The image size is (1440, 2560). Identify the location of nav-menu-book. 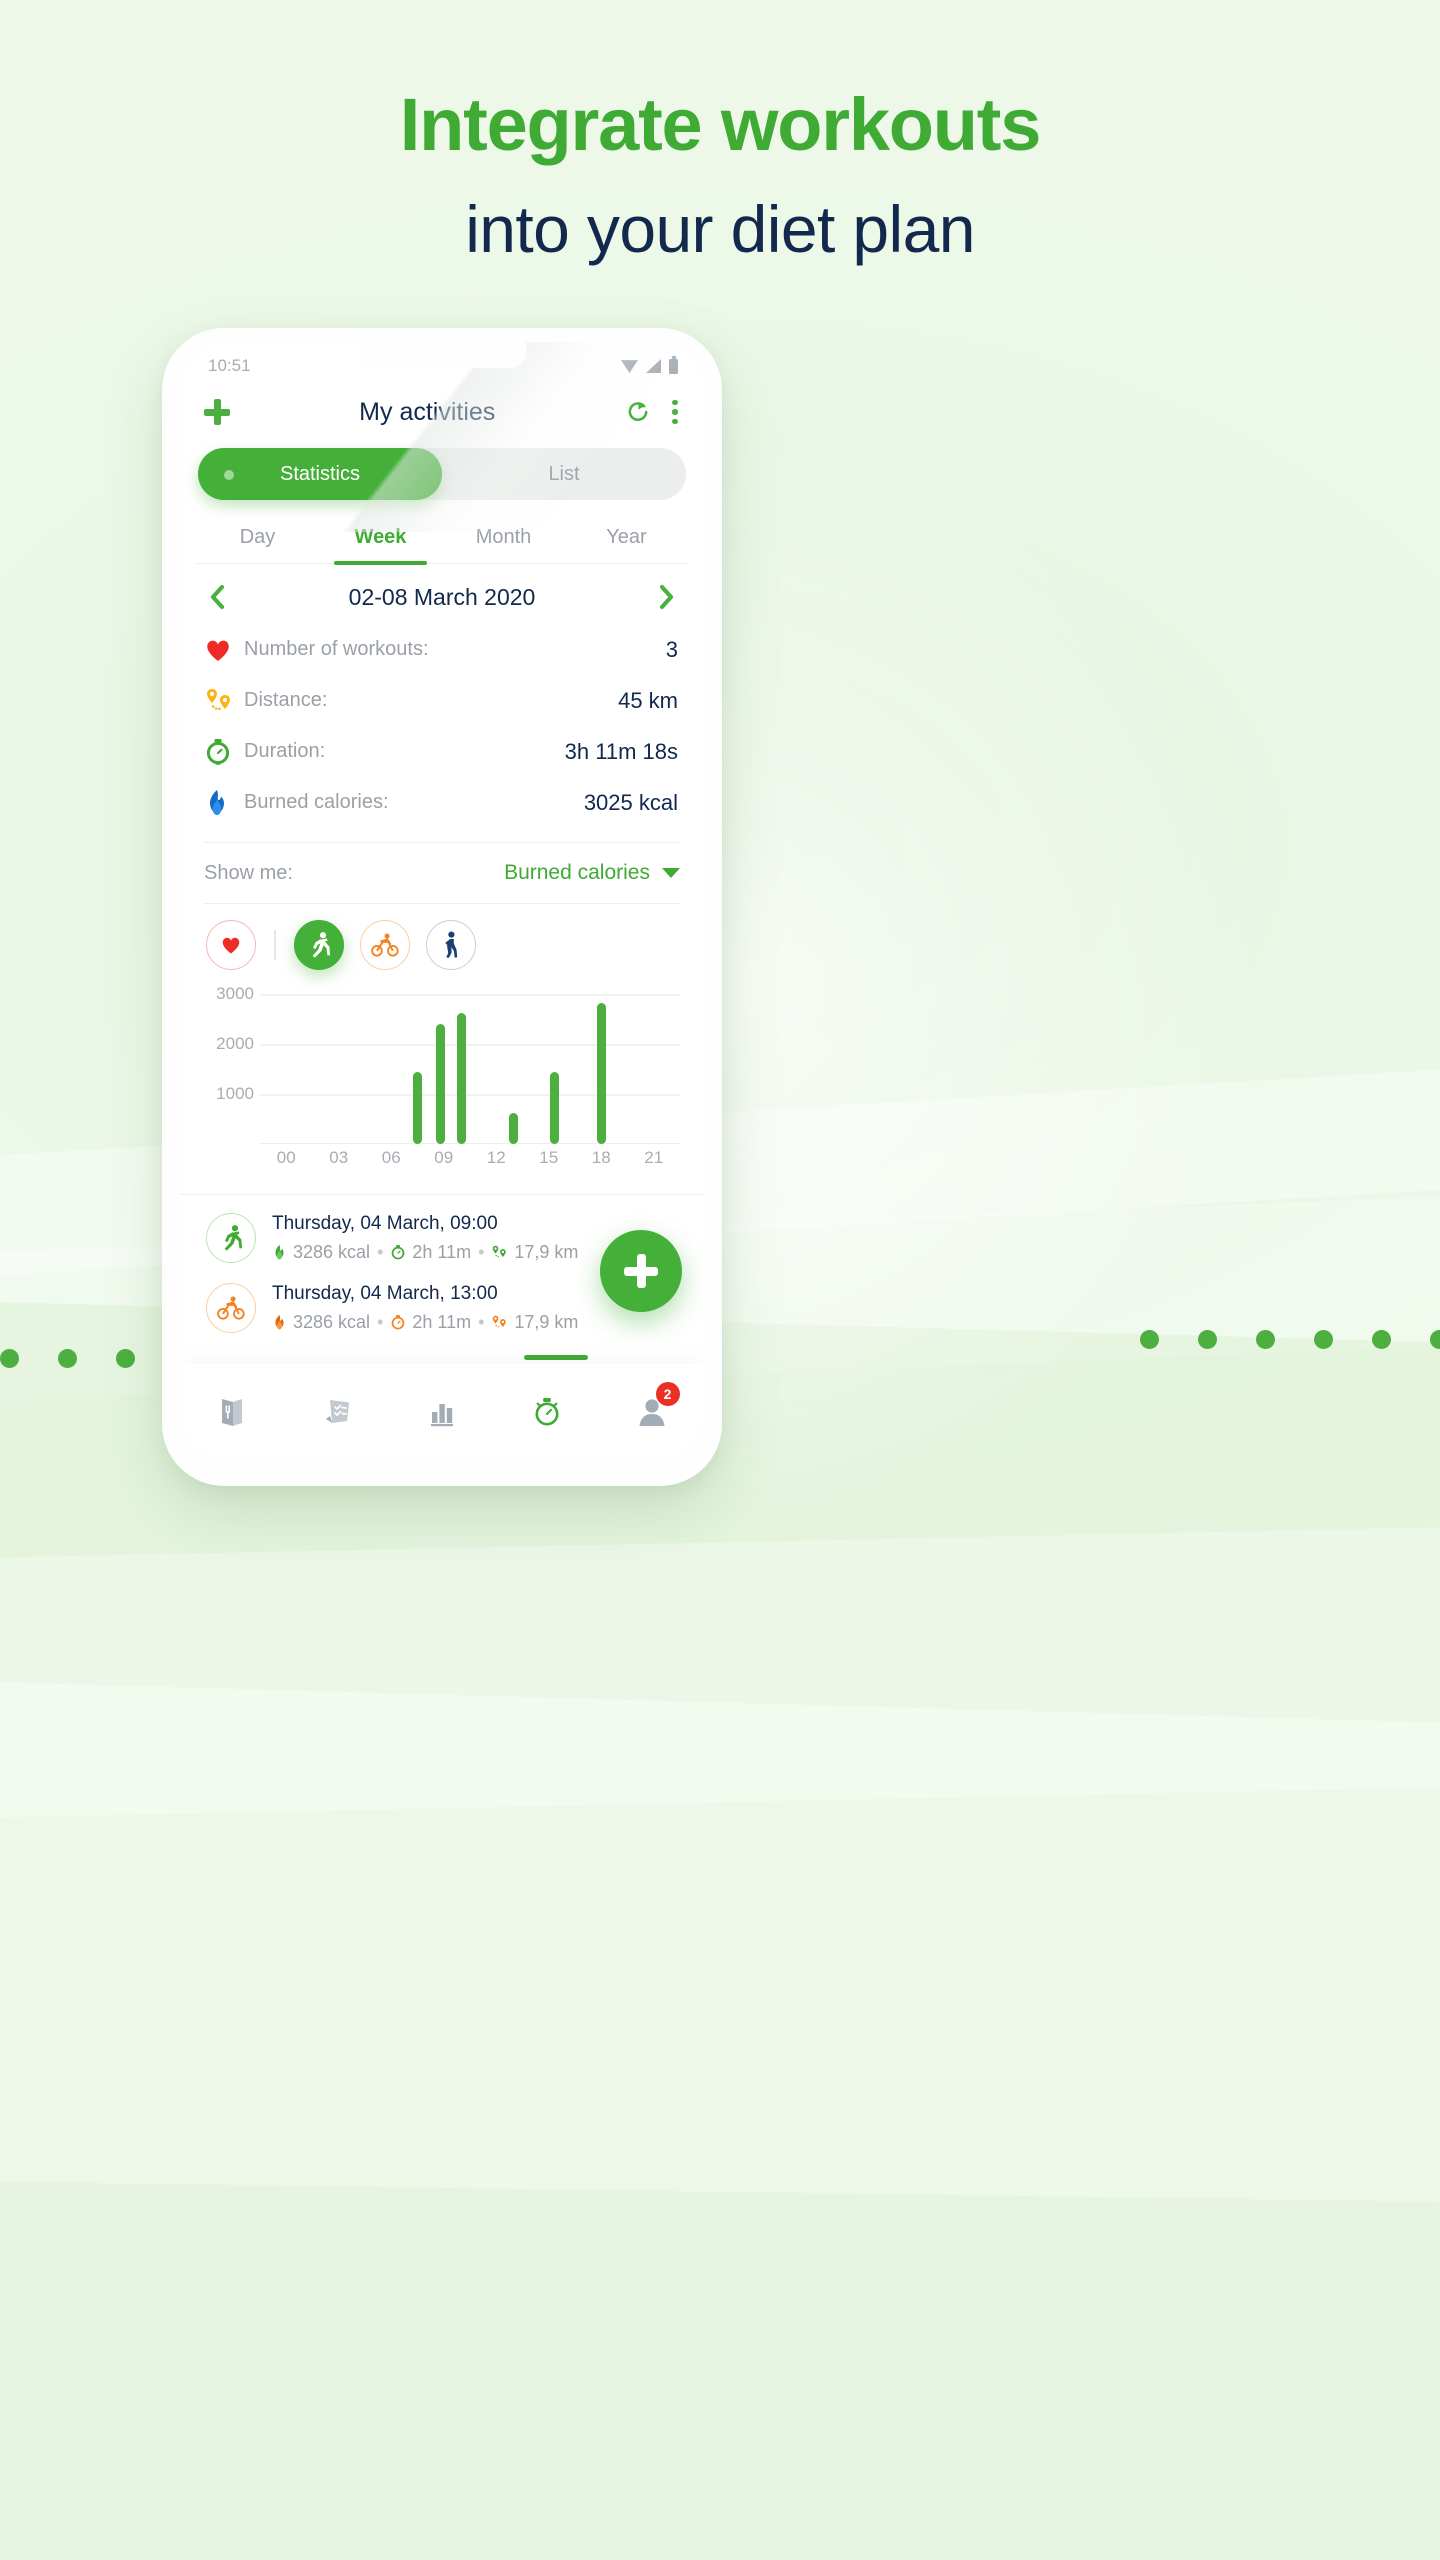
(232, 1412).